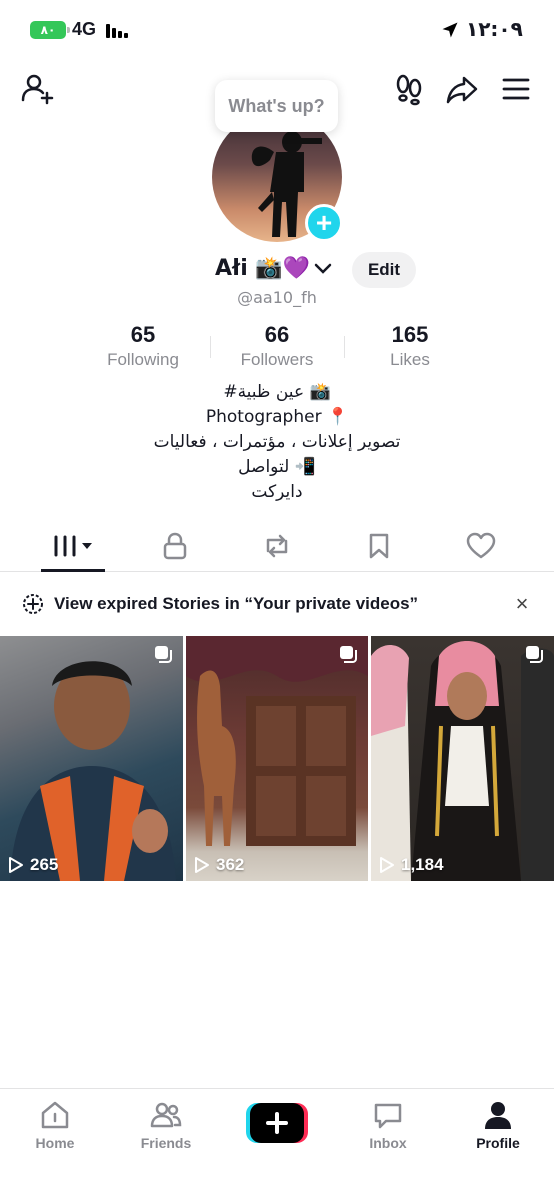  Describe the element at coordinates (50, 30) in the screenshot. I see `battery-indicator: ٨٠` at that location.